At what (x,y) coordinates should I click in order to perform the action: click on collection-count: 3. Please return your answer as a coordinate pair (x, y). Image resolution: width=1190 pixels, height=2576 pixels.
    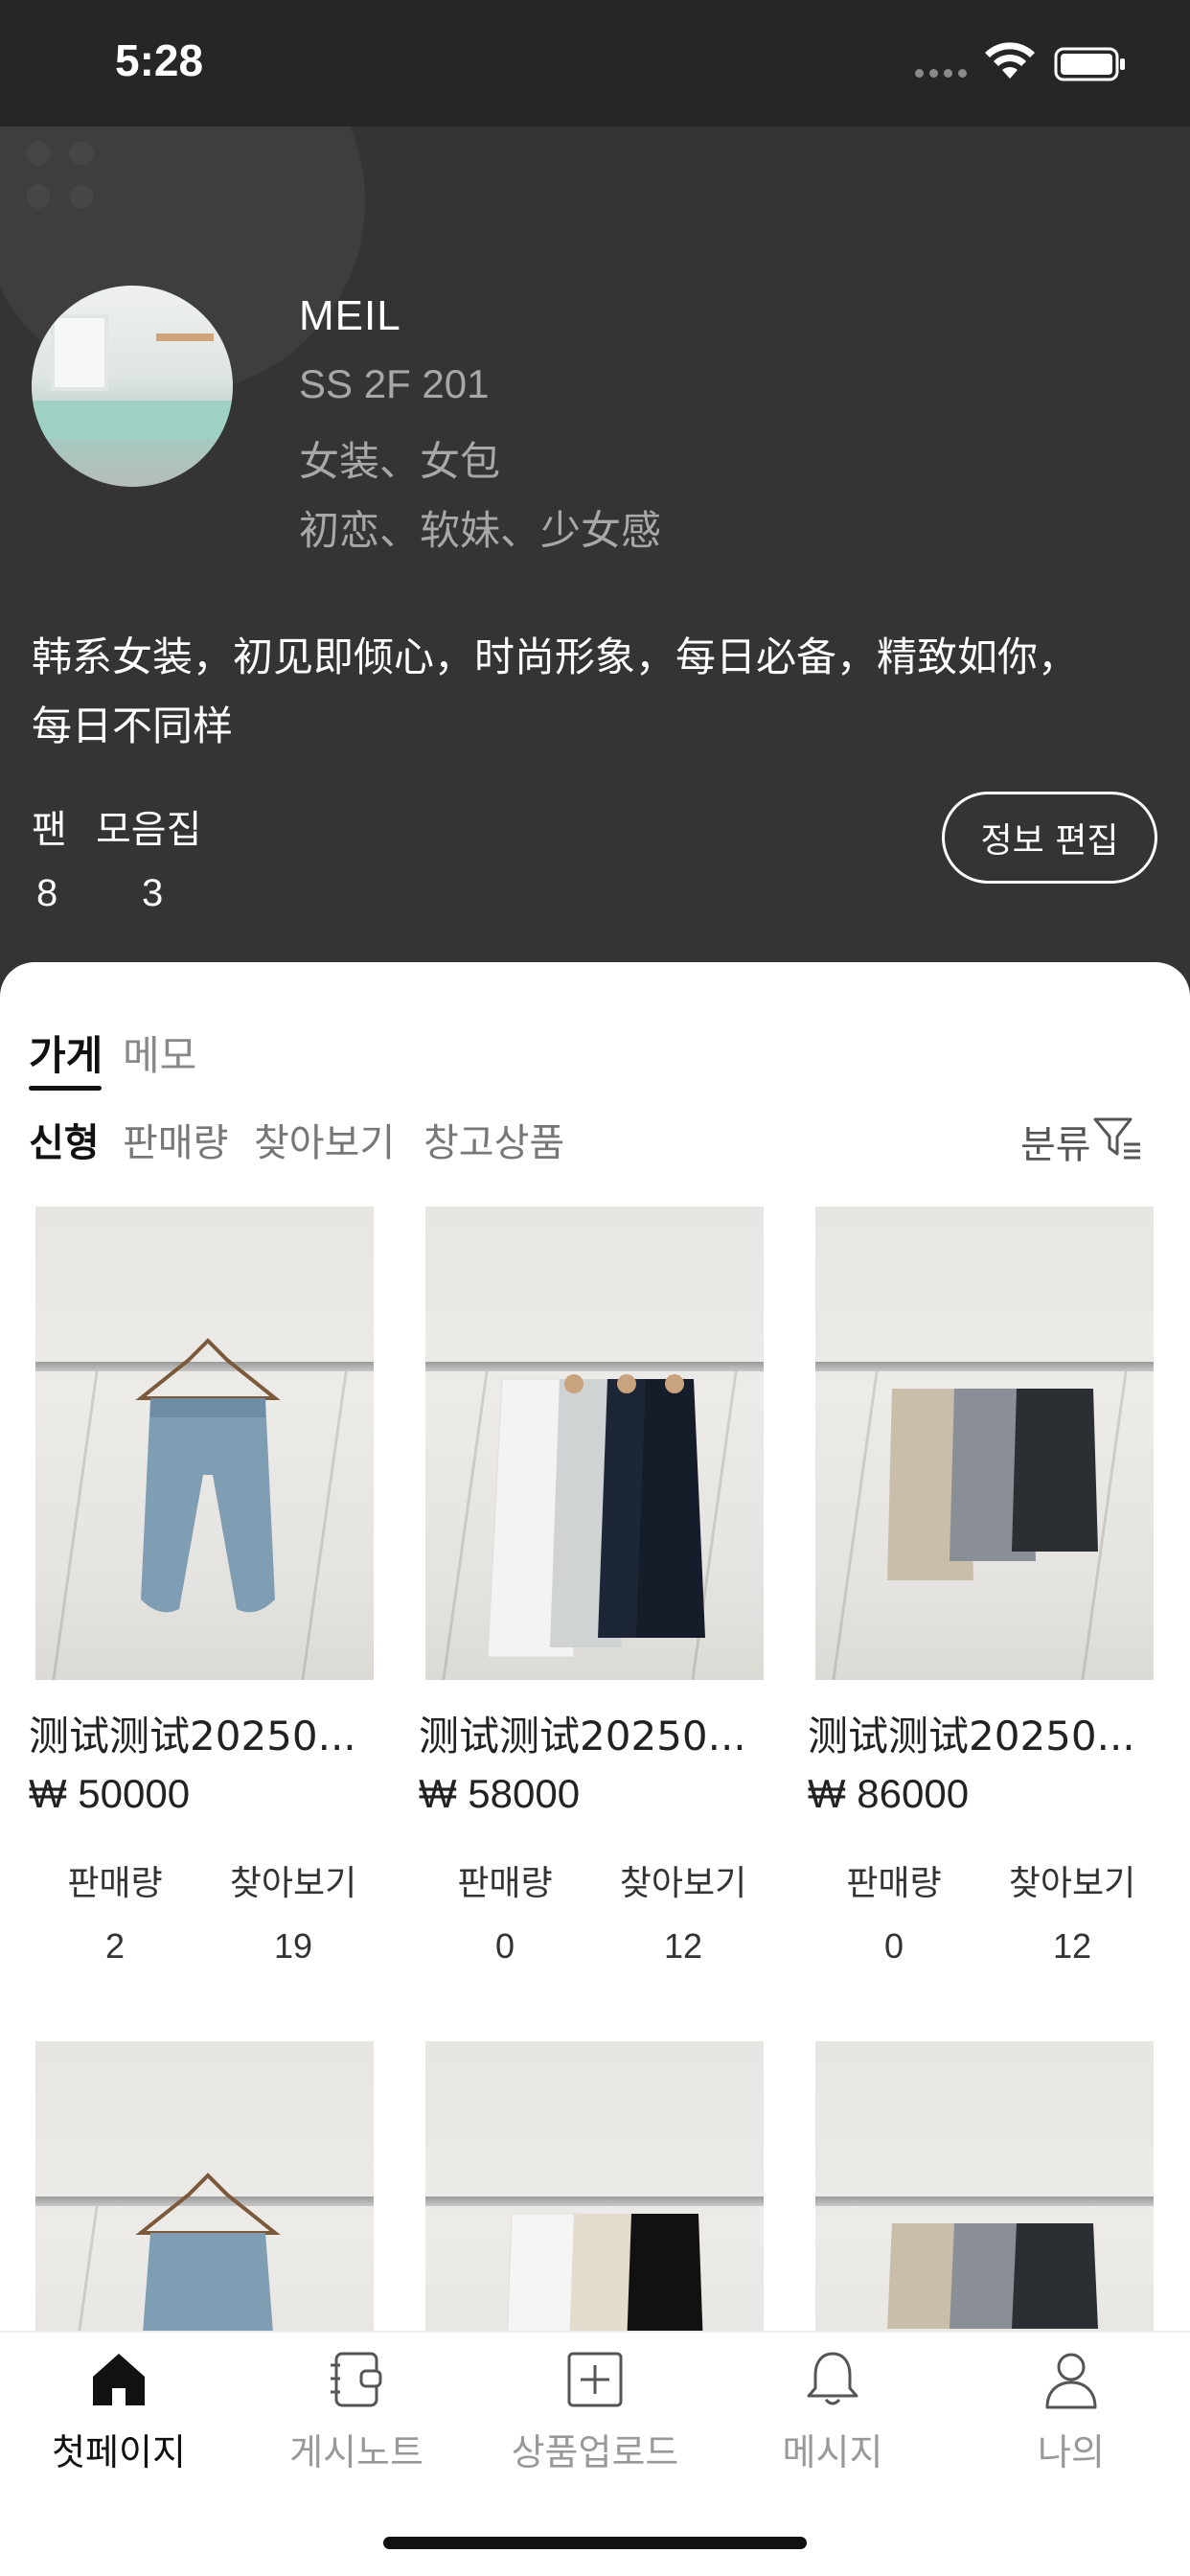
    Looking at the image, I should click on (152, 893).